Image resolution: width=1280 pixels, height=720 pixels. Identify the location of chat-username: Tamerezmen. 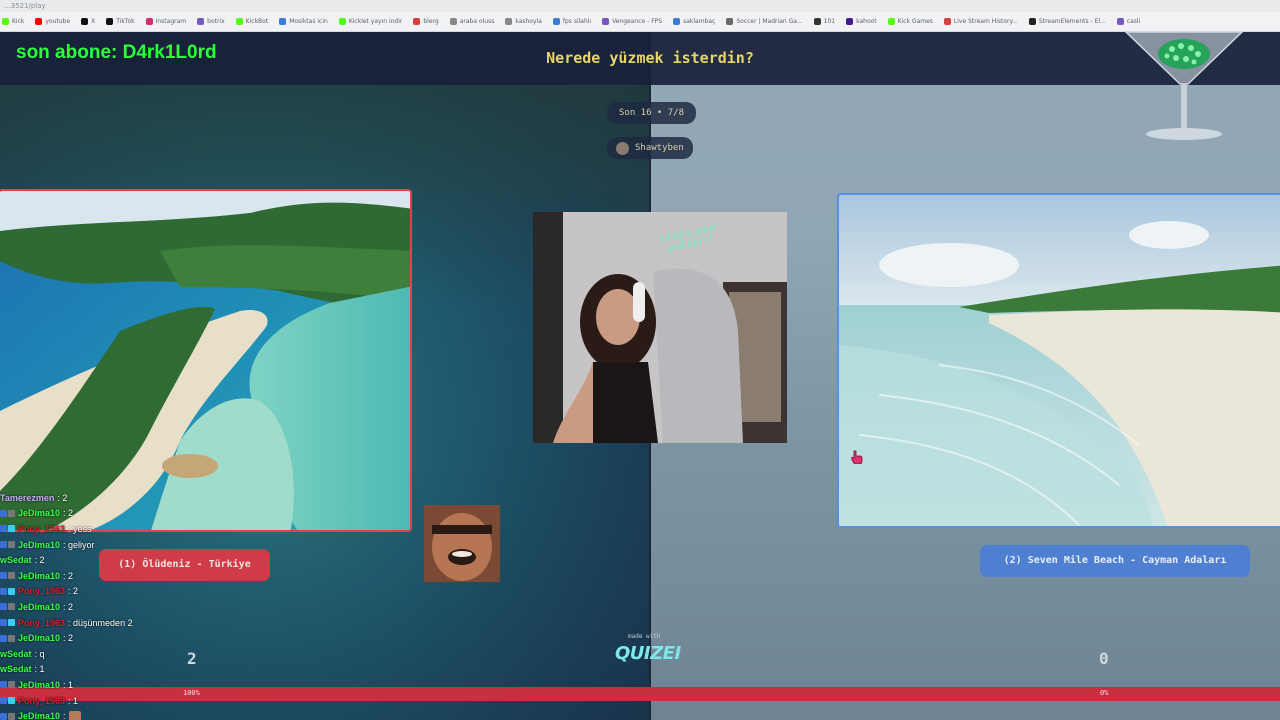
(27, 498).